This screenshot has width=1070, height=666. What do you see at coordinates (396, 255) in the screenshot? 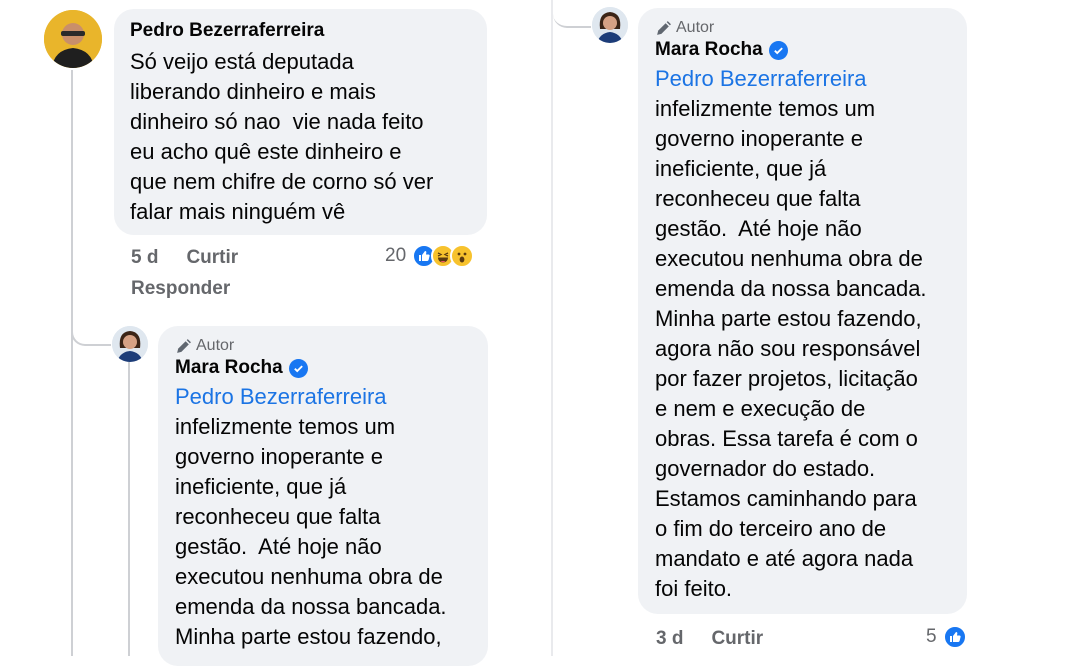
I see `reaction-count: 20` at bounding box center [396, 255].